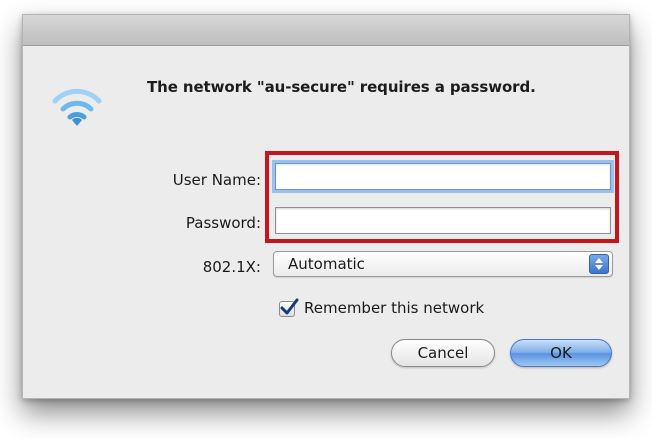 The image size is (652, 438). Describe the element at coordinates (231, 267) in the screenshot. I see `security-802-1x-label: 802.1X:` at that location.